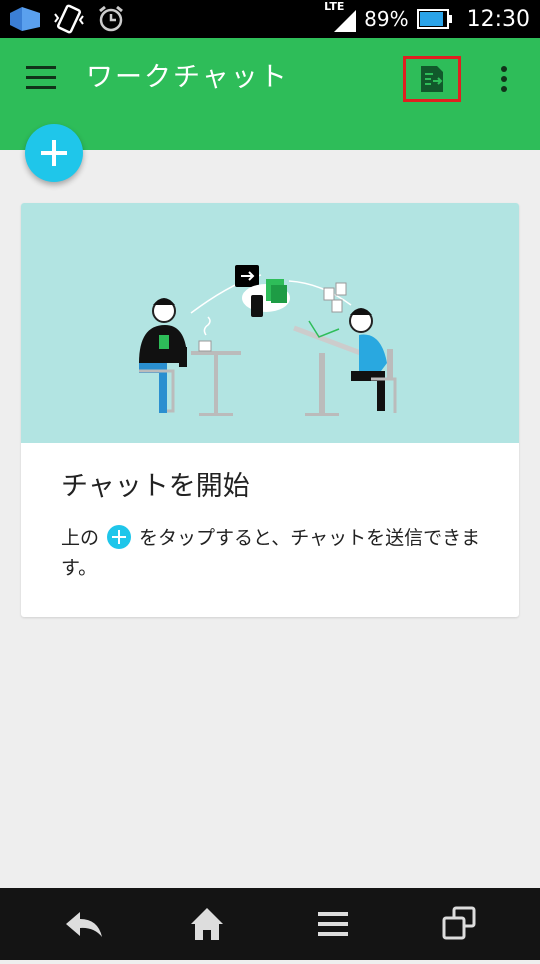 Image resolution: width=540 pixels, height=964 pixels. What do you see at coordinates (69, 19) in the screenshot?
I see `vibrate-icon` at bounding box center [69, 19].